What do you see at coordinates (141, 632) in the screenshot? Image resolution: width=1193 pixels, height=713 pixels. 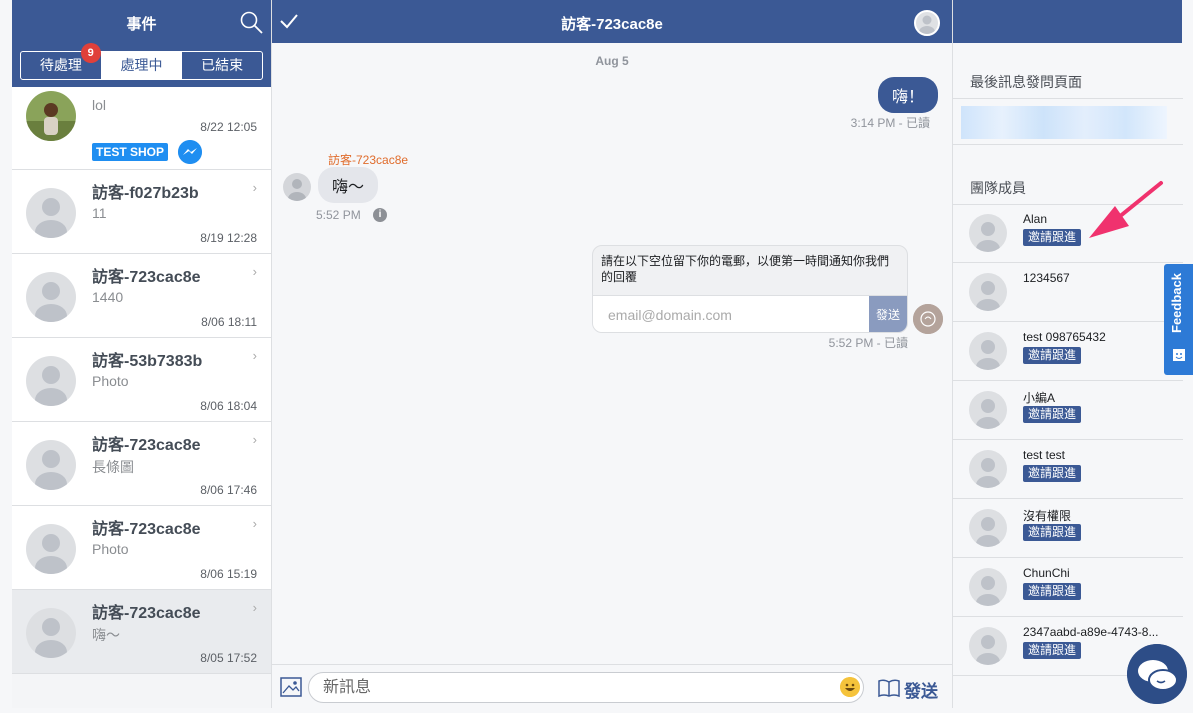 I see `conversation-item-selected: 訪客-723cac8e › 嗨～ 8/05 17:52` at bounding box center [141, 632].